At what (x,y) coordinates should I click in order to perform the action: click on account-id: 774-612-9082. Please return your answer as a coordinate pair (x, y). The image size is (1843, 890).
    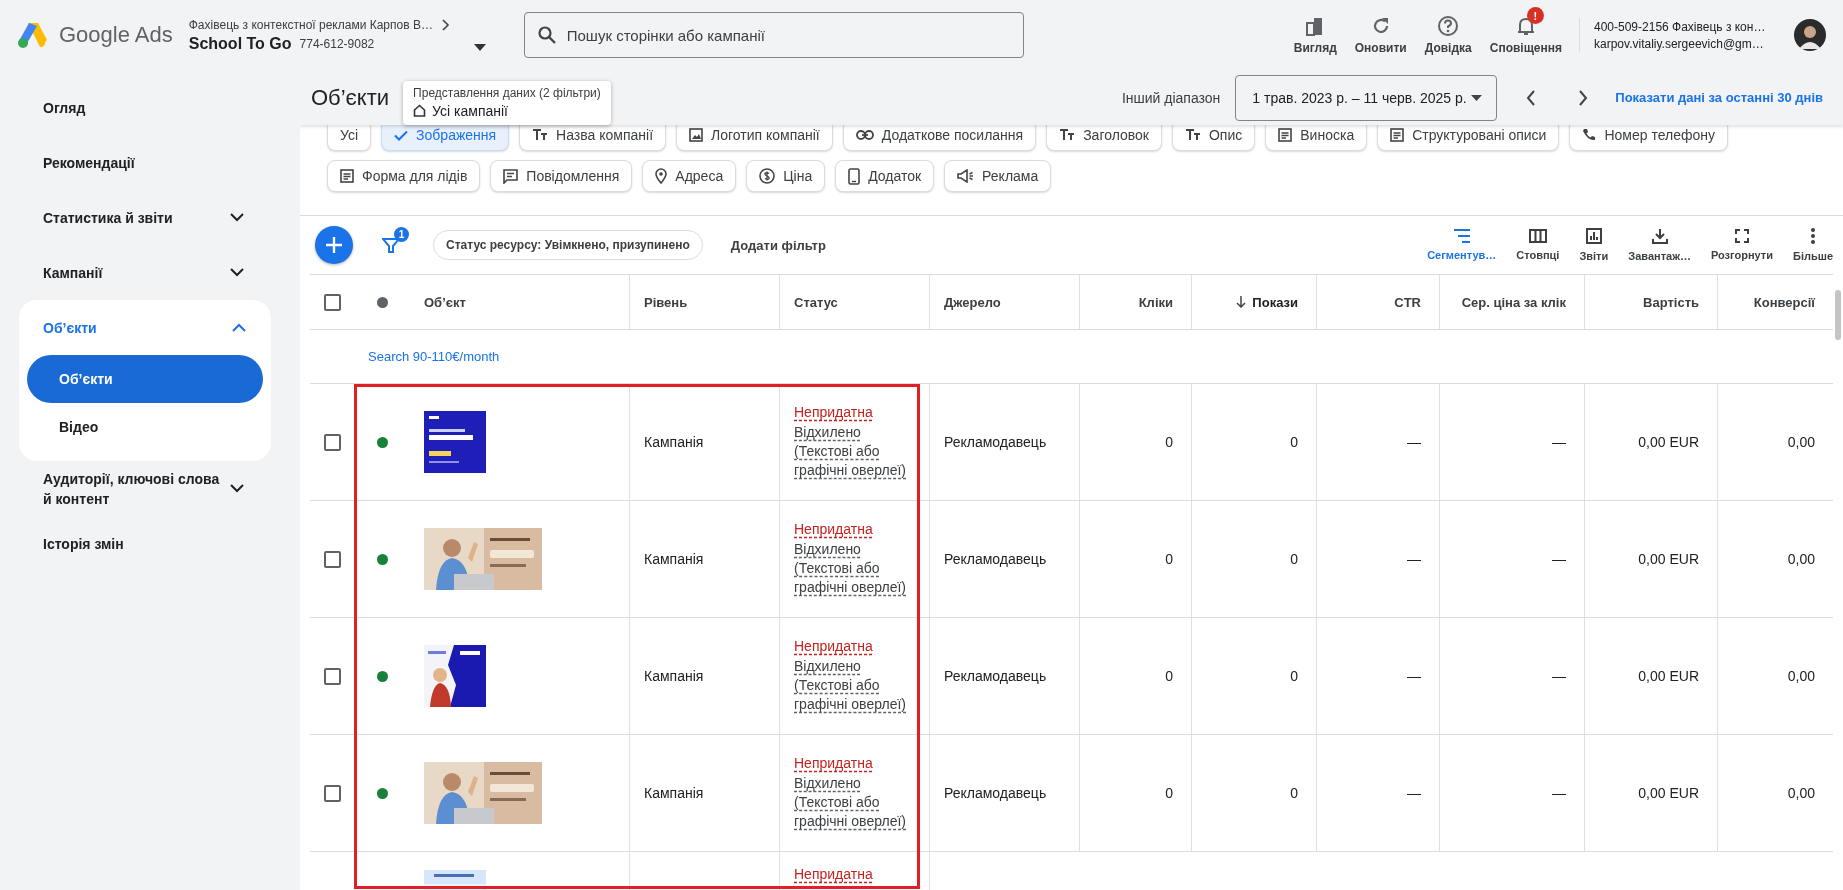
    Looking at the image, I should click on (337, 43).